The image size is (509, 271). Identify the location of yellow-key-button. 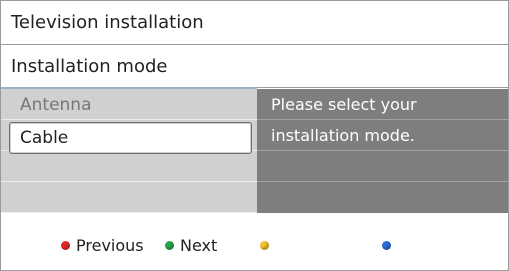
(267, 245).